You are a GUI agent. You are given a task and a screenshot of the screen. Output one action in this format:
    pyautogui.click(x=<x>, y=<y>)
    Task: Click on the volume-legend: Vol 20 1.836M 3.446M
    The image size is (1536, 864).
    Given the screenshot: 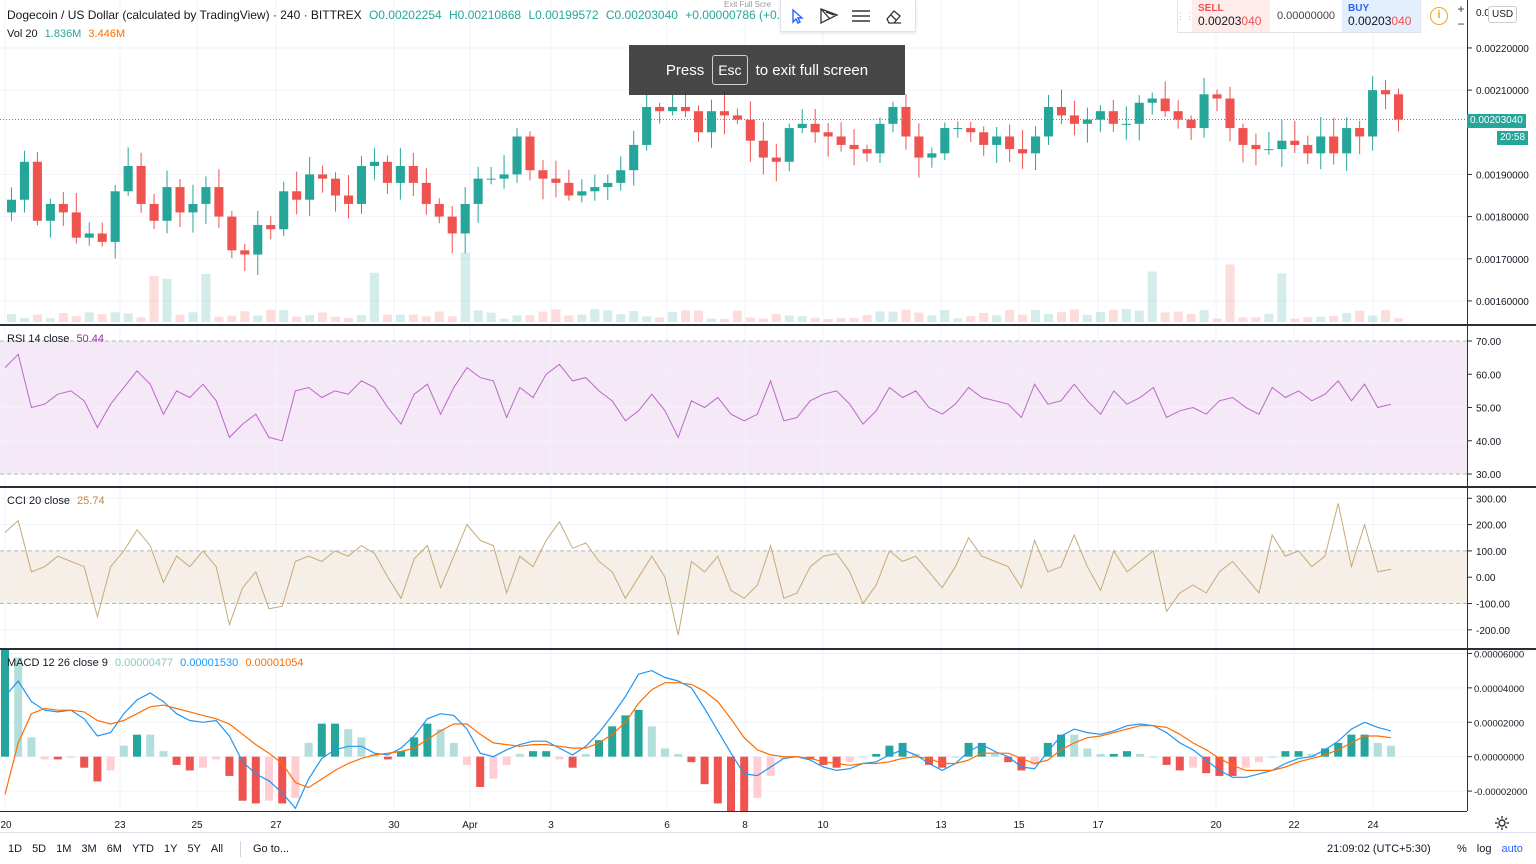 What is the action you would take?
    pyautogui.click(x=68, y=34)
    